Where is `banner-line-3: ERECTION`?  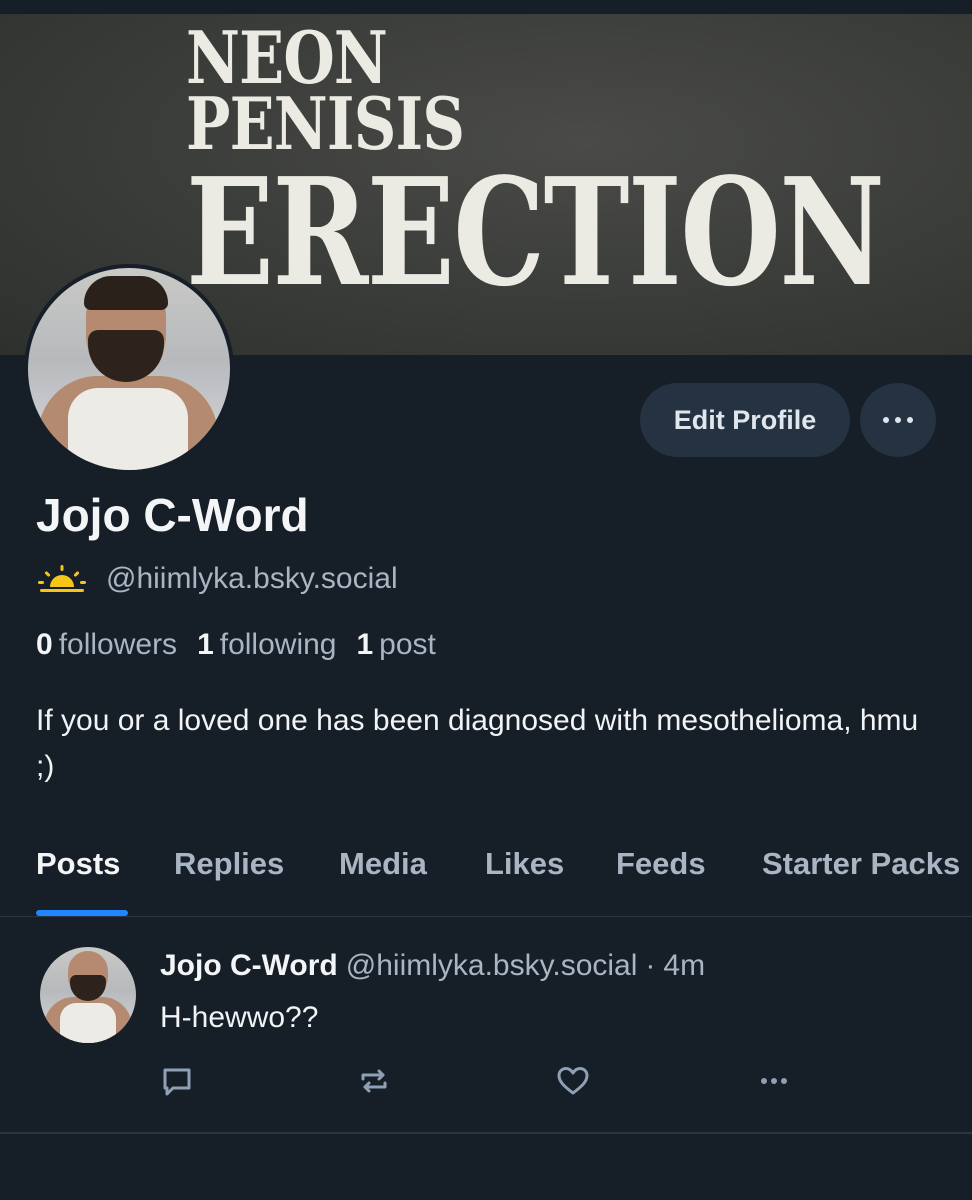 banner-line-3: ERECTION is located at coordinates (535, 232).